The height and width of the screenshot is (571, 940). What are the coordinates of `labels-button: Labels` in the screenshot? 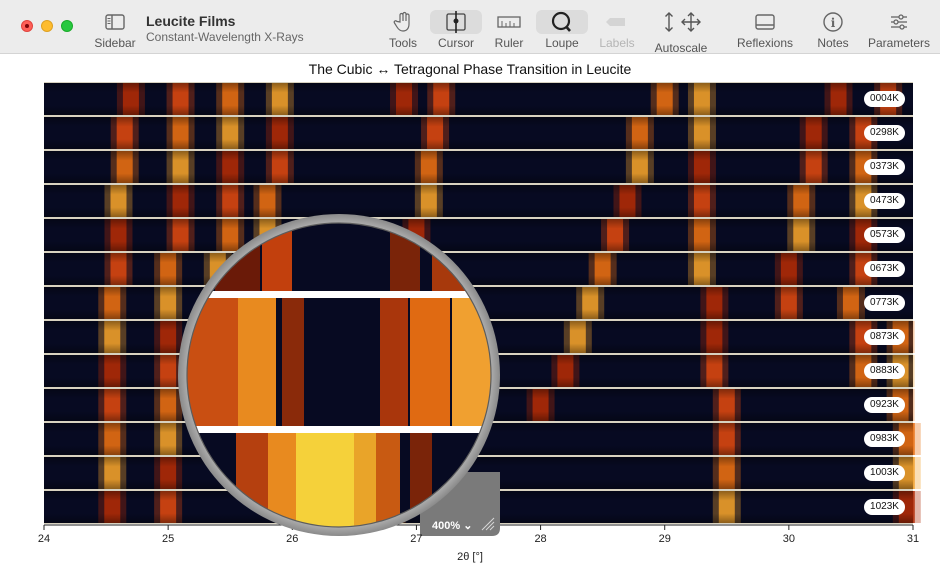 It's located at (617, 30).